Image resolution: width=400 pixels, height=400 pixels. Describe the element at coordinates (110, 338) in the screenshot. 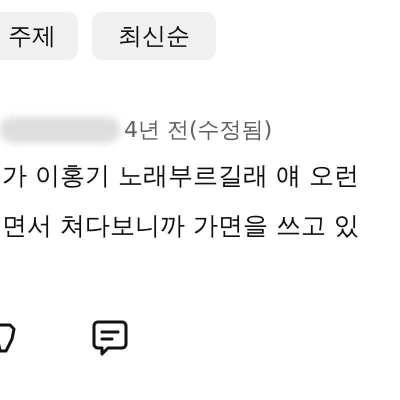

I see `reply-icon` at that location.